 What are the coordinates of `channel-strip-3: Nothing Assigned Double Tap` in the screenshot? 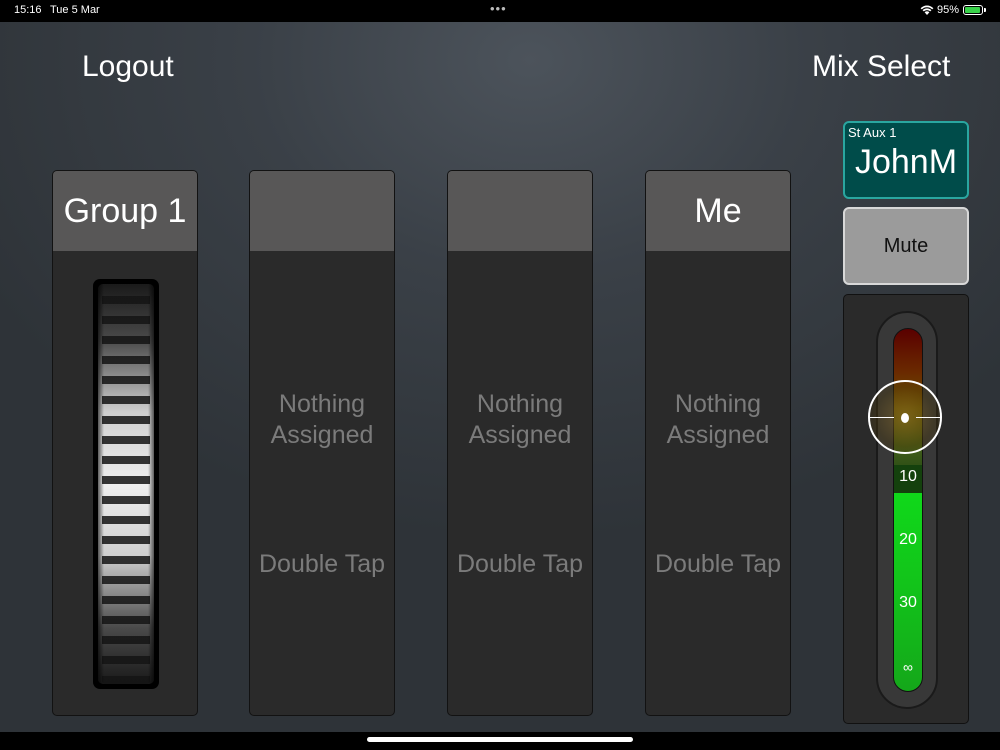 It's located at (520, 443).